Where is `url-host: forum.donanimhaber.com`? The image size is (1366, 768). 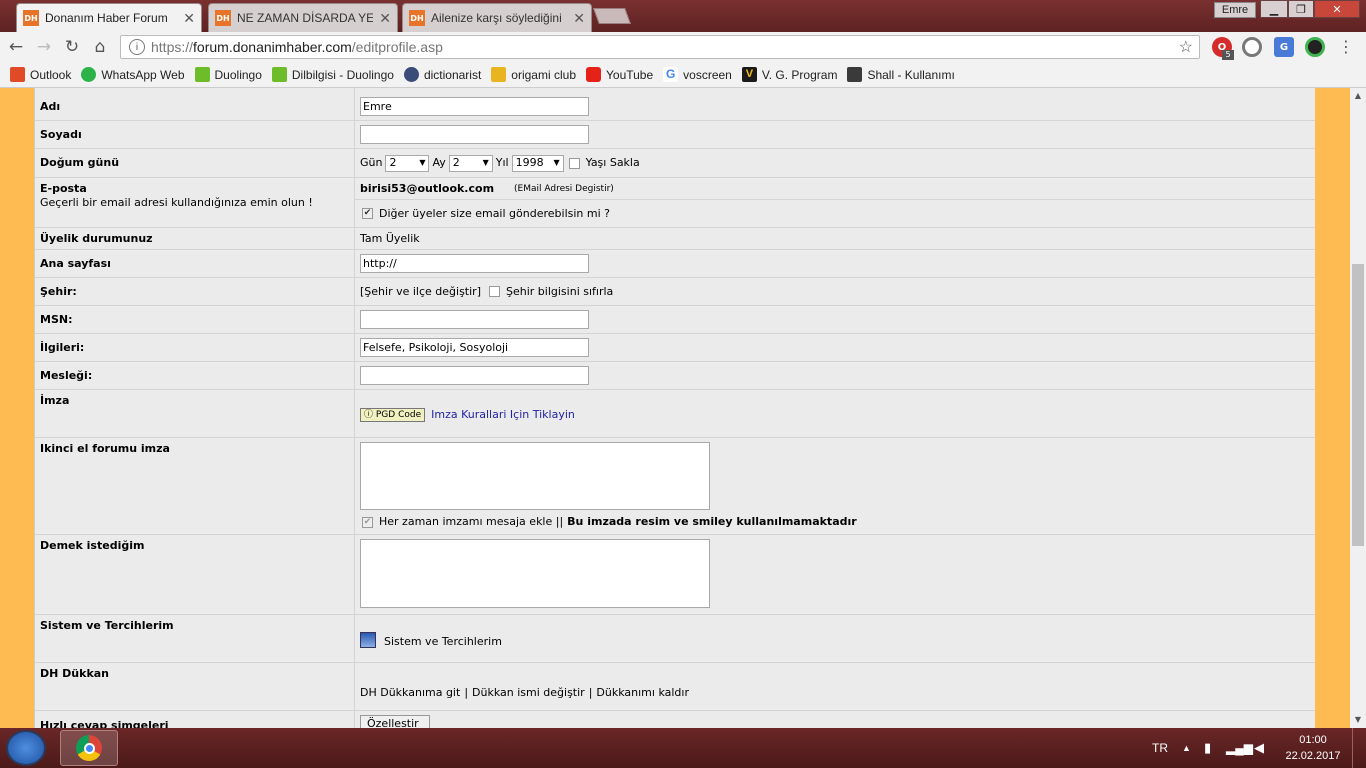
url-host: forum.donanimhaber.com is located at coordinates (272, 47).